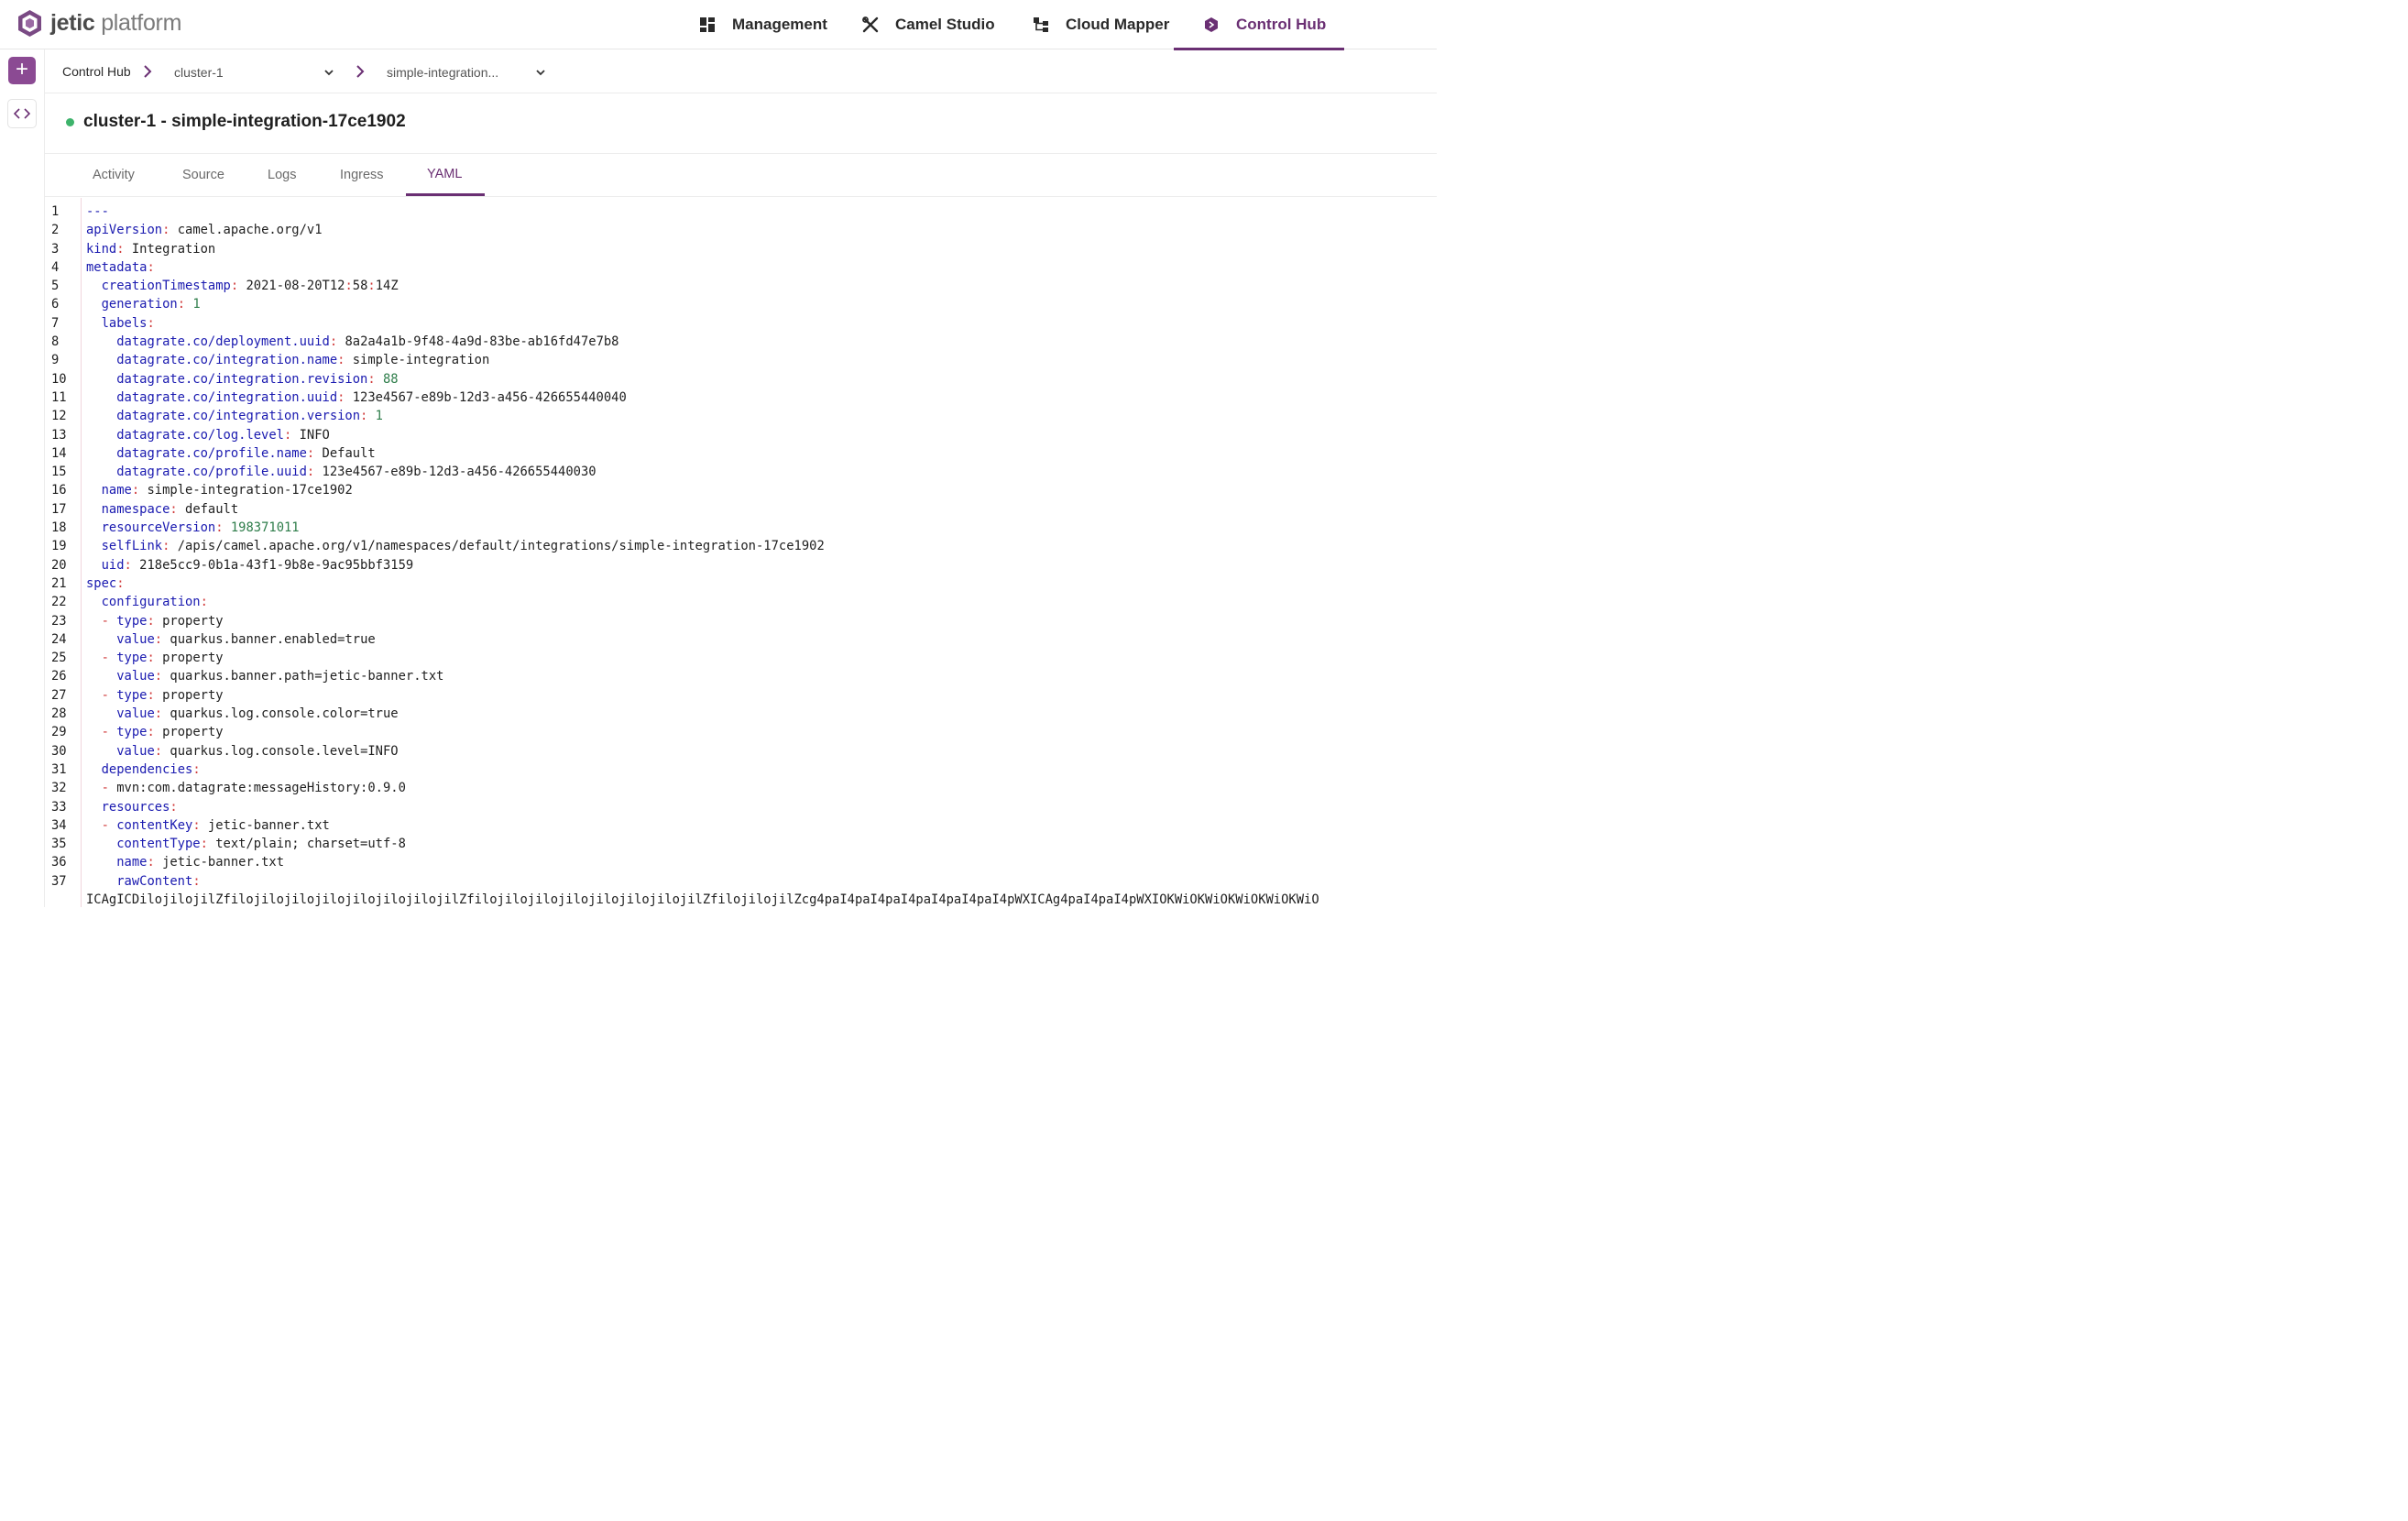 The image size is (2408, 1521). Describe the element at coordinates (204, 230) in the screenshot. I see `code-text: apiVersion: camel.apache.org/v1` at that location.